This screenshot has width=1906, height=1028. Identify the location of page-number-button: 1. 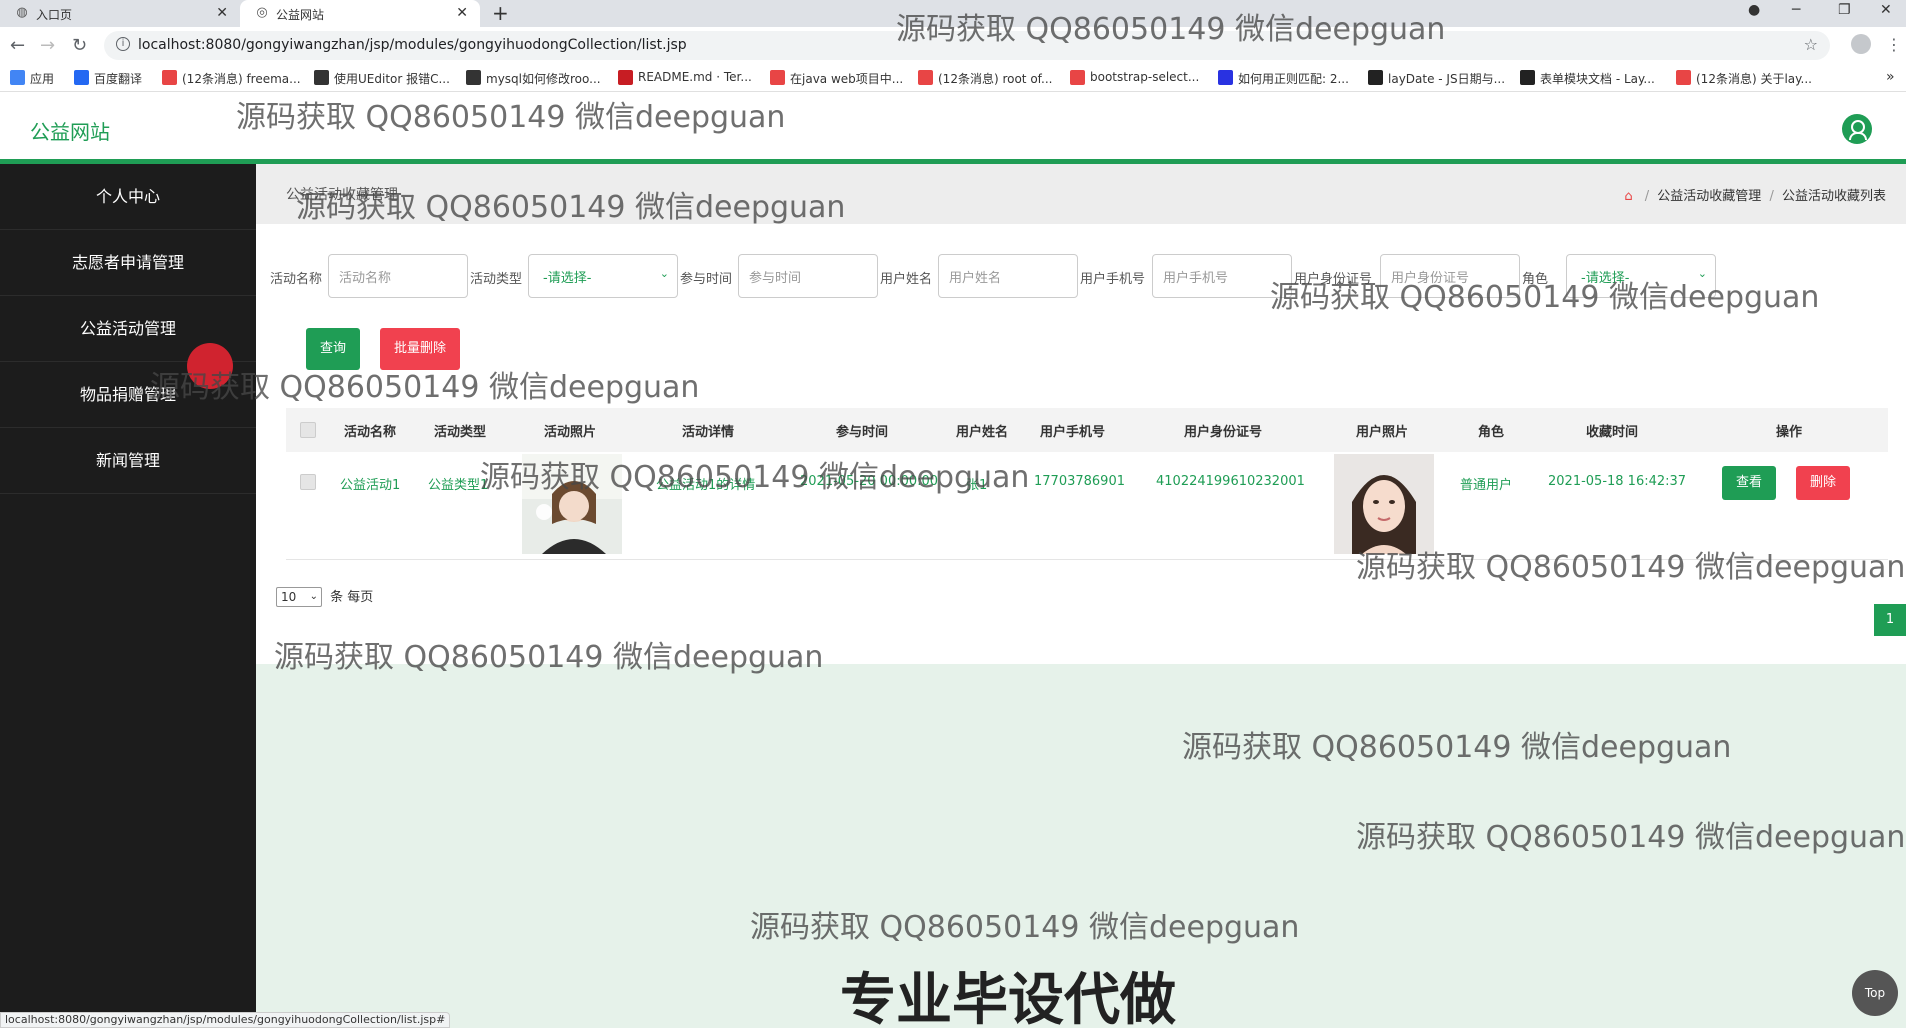
(1890, 620).